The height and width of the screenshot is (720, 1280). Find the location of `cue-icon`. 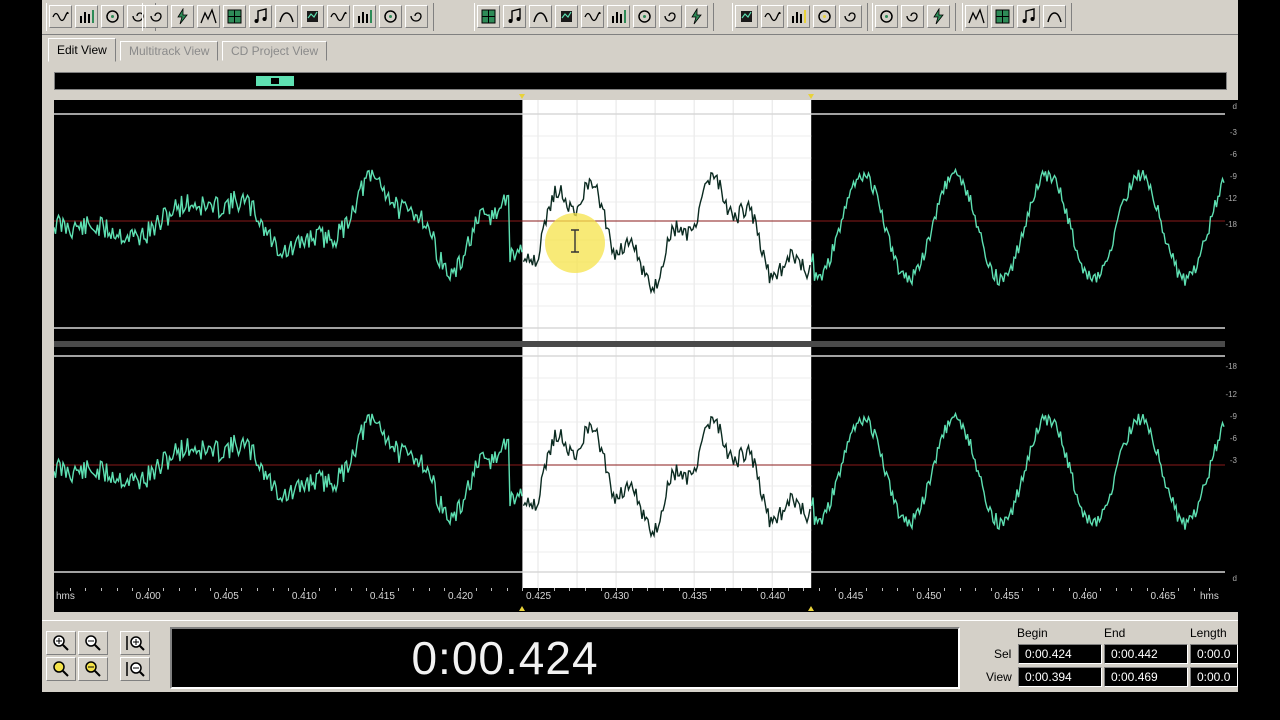

cue-icon is located at coordinates (644, 16).